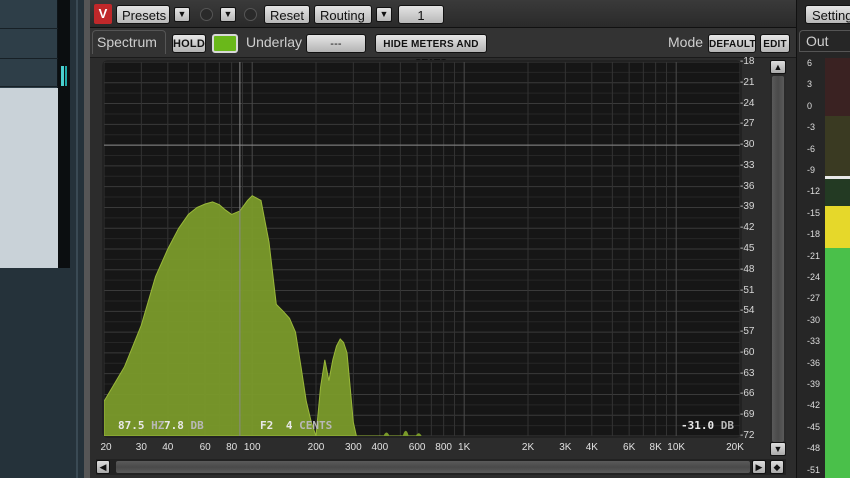 This screenshot has width=850, height=478. Describe the element at coordinates (353, 447) in the screenshot. I see `freq-tick-label: 300` at that location.